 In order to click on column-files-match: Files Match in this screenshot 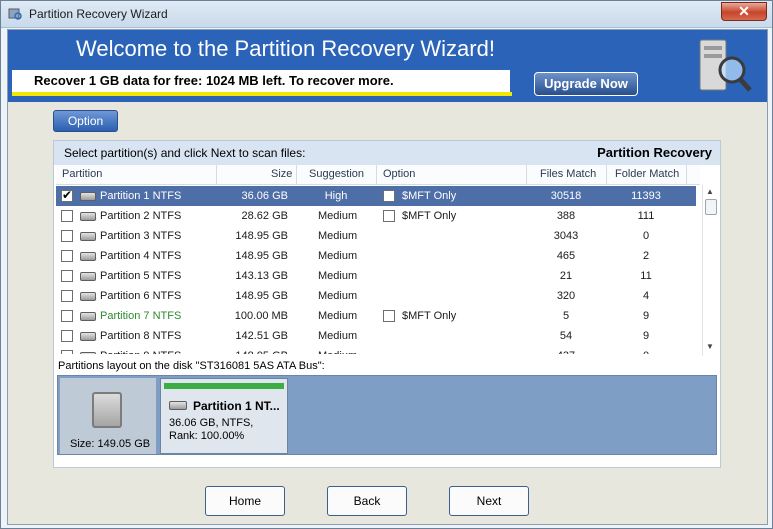, I will do `click(568, 174)`.